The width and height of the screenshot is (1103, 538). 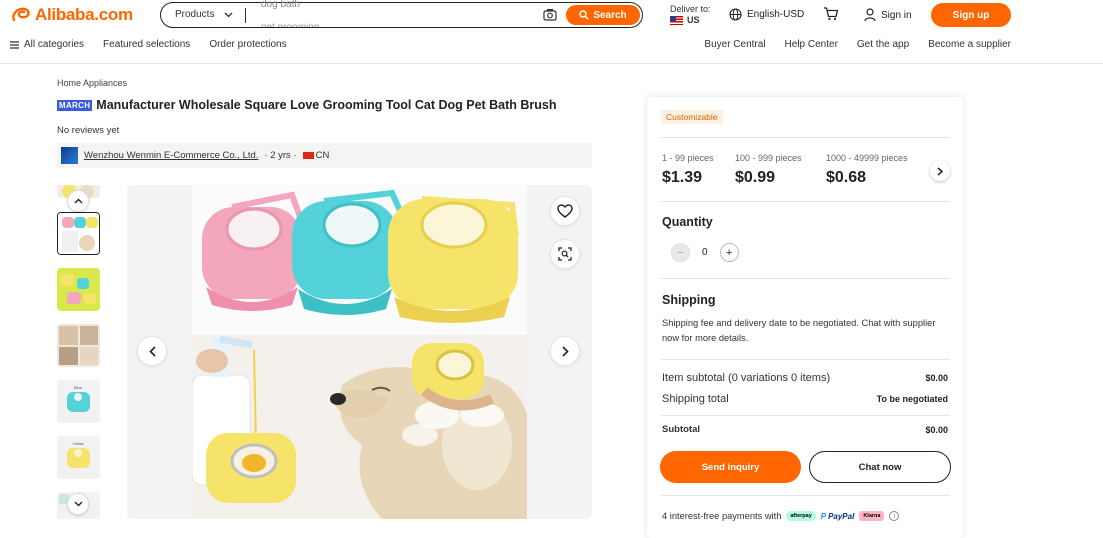 I want to click on language-currency-selector: English-USD, so click(x=766, y=14).